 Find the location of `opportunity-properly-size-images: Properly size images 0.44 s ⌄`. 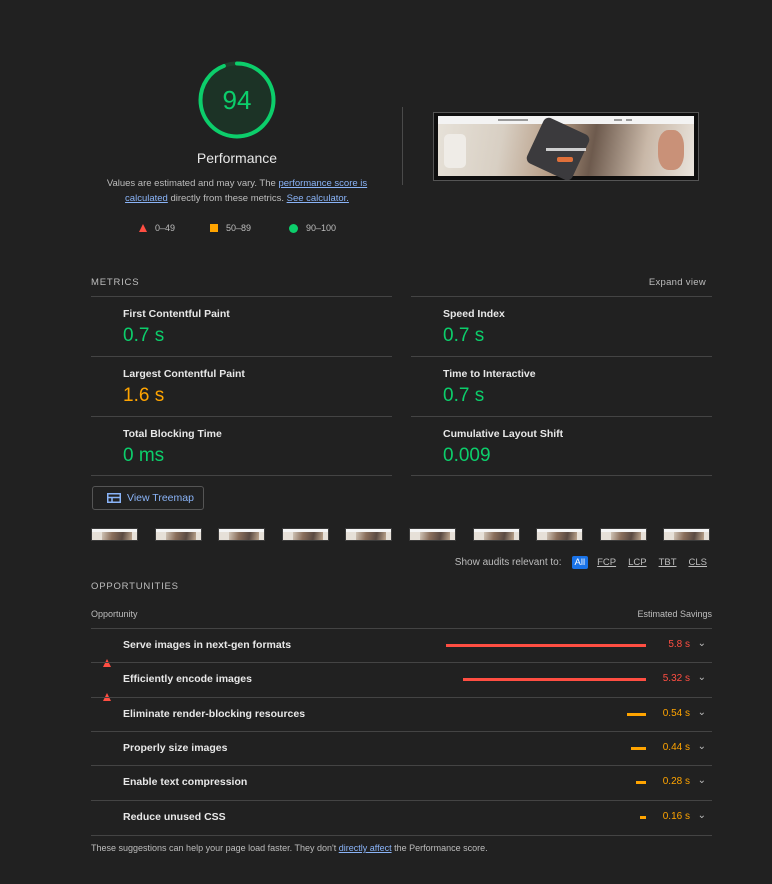

opportunity-properly-size-images: Properly size images 0.44 s ⌄ is located at coordinates (401, 748).